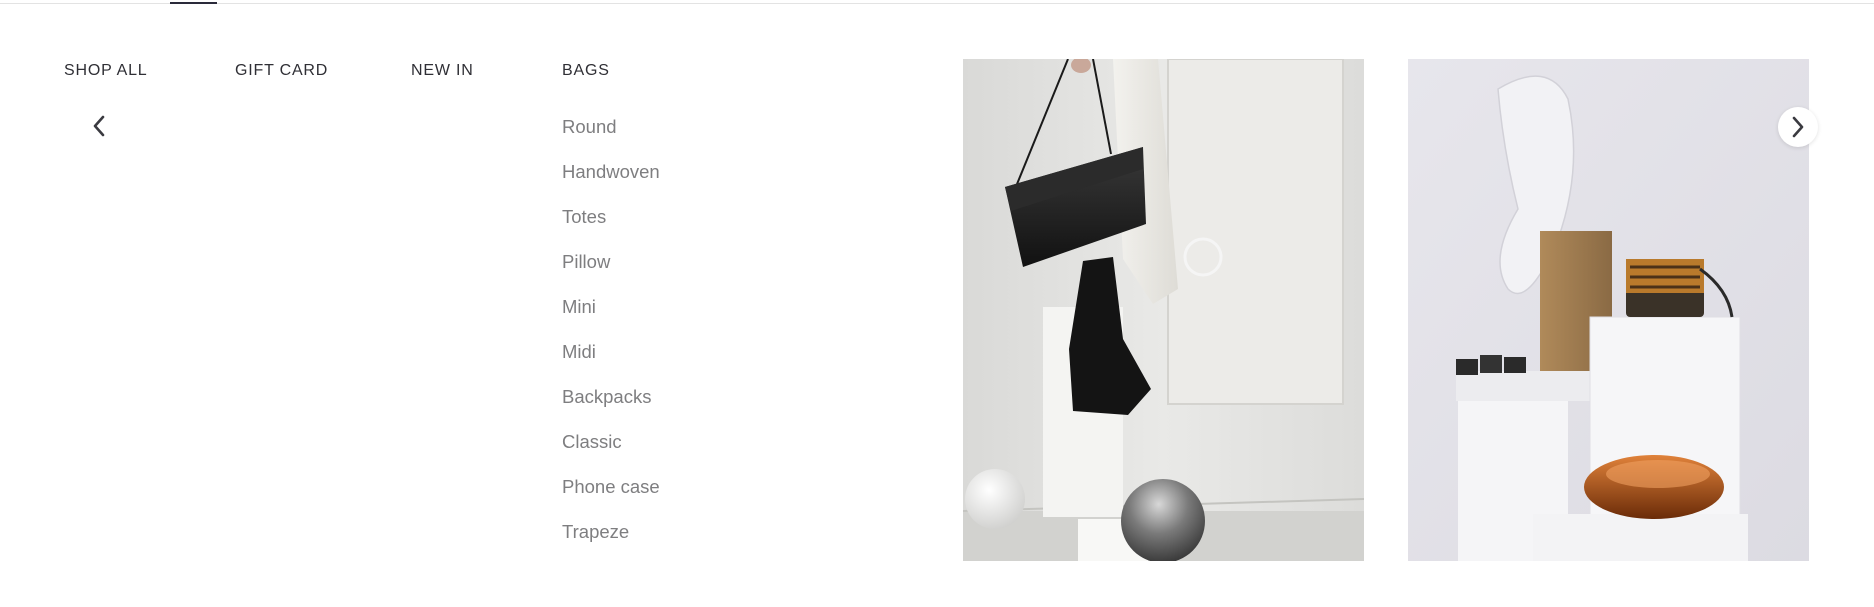  What do you see at coordinates (193, 3) in the screenshot?
I see `active-nav-indicator` at bounding box center [193, 3].